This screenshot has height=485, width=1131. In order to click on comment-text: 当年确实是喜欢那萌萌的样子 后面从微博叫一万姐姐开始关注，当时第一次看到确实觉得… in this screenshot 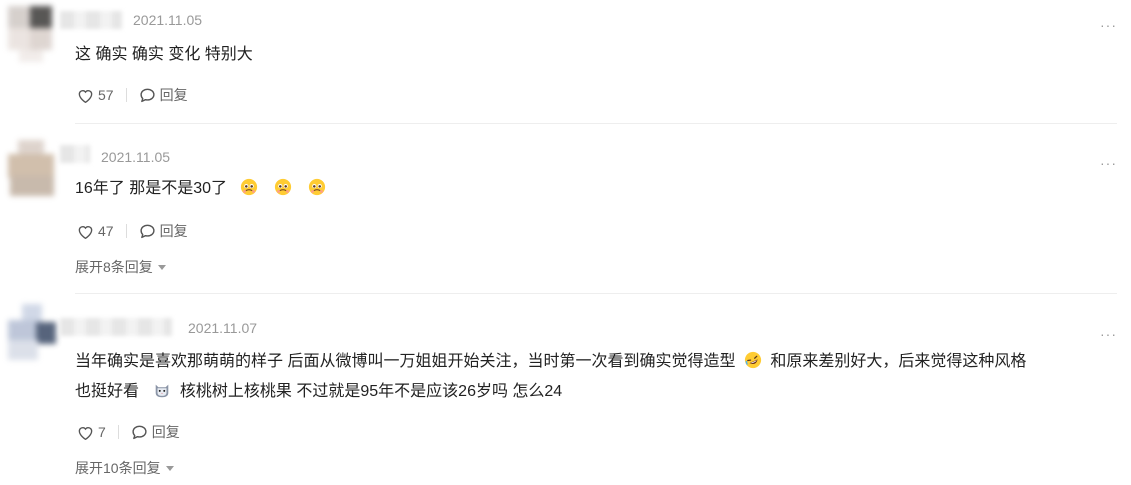, I will do `click(405, 361)`.